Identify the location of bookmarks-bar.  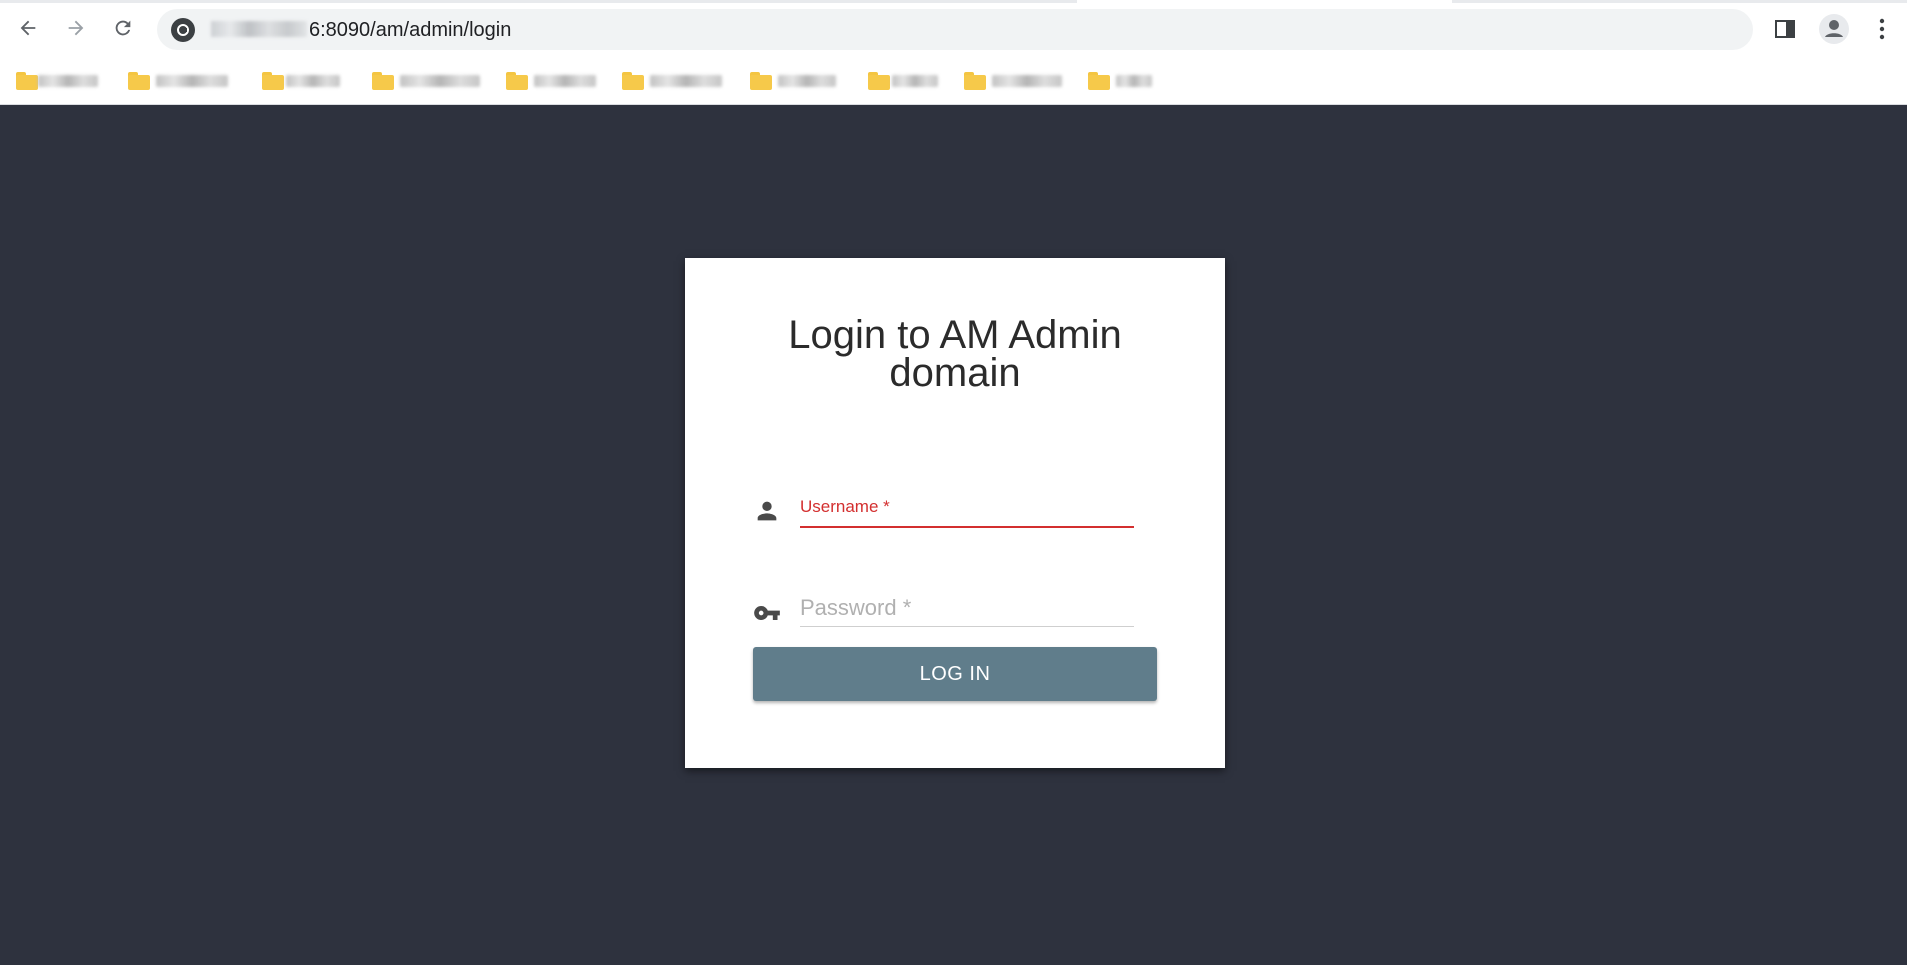
(953, 81).